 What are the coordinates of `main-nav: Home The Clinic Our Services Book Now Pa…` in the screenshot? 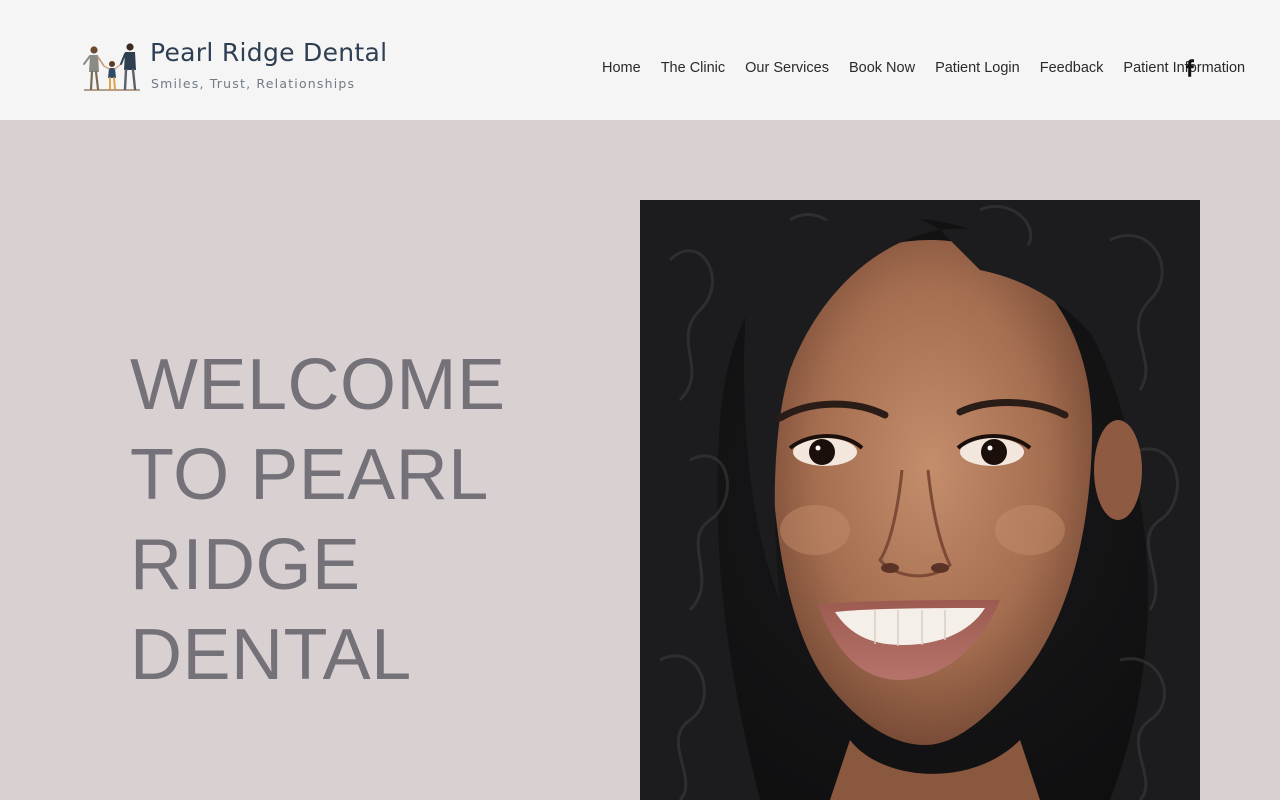 It's located at (923, 68).